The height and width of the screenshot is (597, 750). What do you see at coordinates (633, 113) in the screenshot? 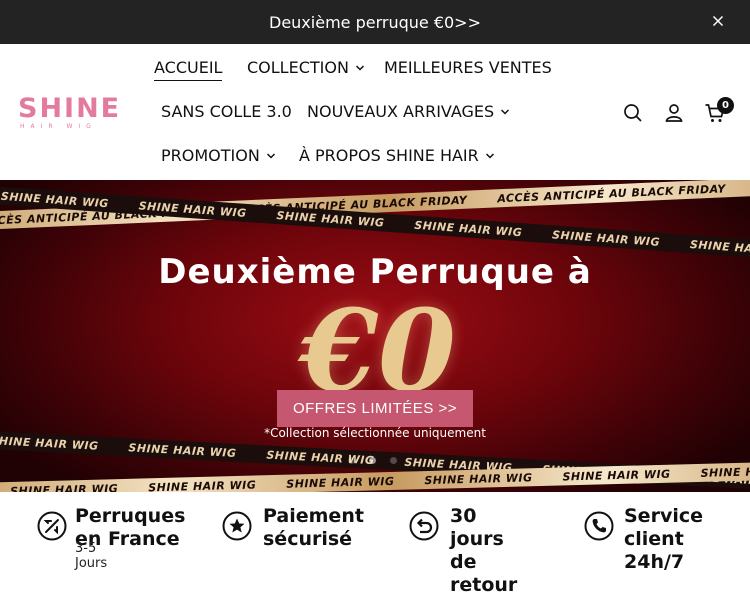
I see `search-icon` at bounding box center [633, 113].